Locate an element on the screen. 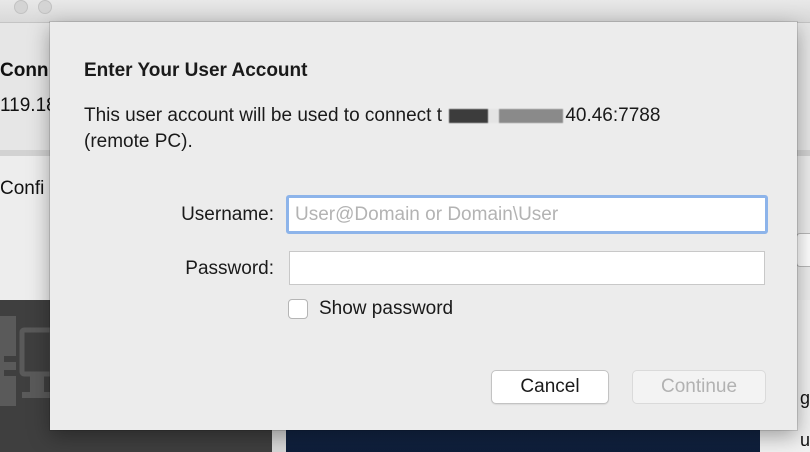  background-heading: Conn is located at coordinates (24, 70).